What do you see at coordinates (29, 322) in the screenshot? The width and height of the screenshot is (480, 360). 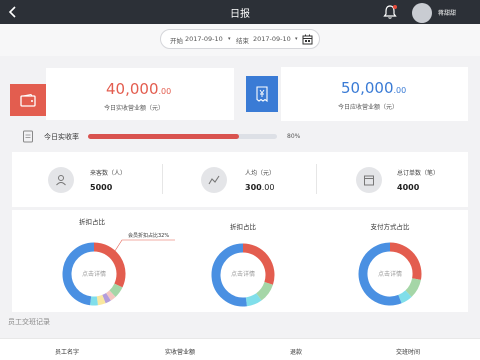 I see `shift-records-title: 员工交班记录` at bounding box center [29, 322].